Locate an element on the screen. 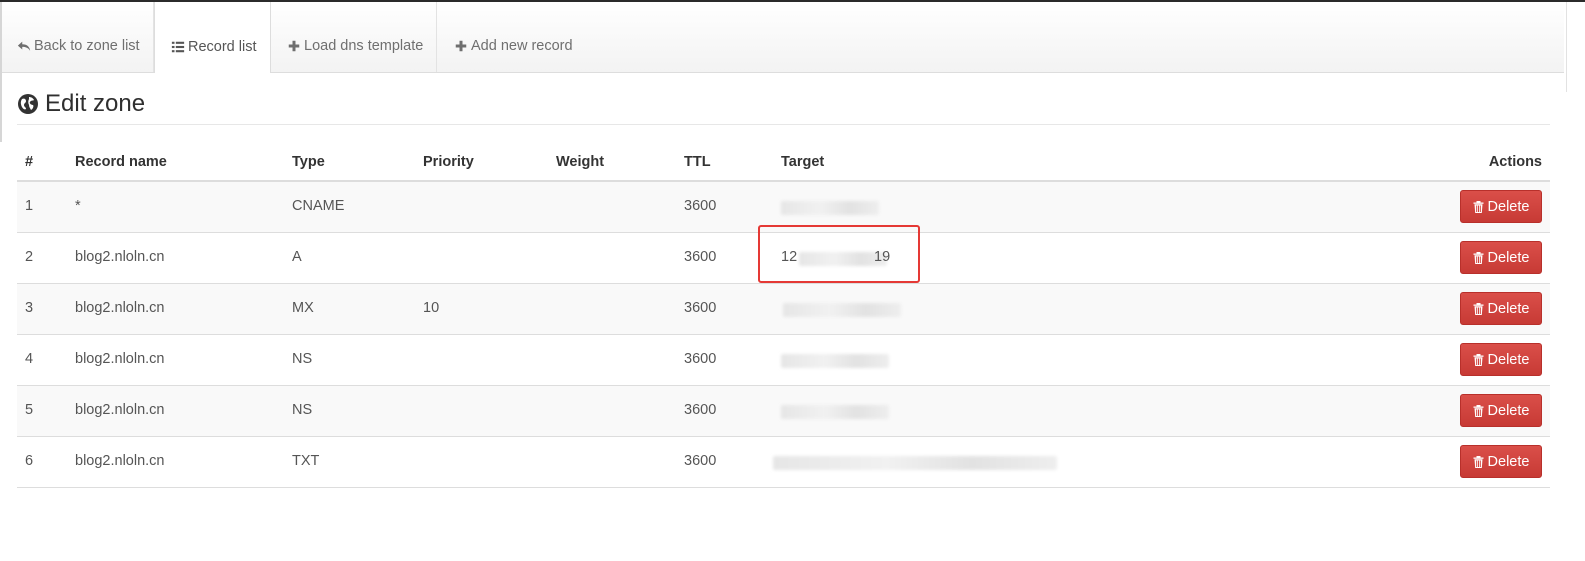 This screenshot has width=1585, height=561. table-row: 5 blog2.nloln.cn NS 3600 Delete is located at coordinates (783, 411).